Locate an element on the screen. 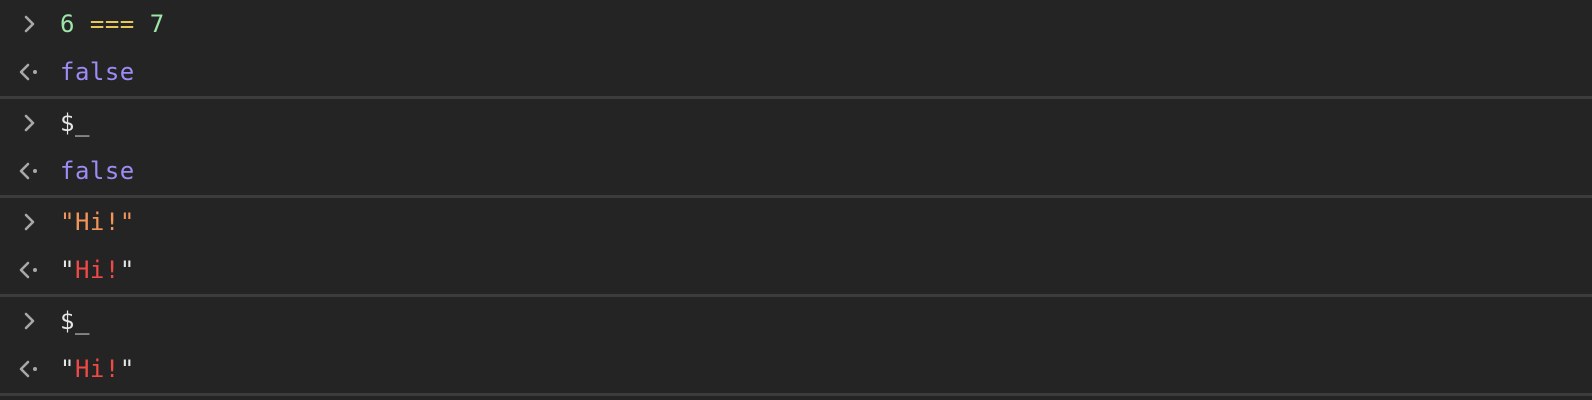 The height and width of the screenshot is (400, 1592). number-token: 6 is located at coordinates (67, 24).